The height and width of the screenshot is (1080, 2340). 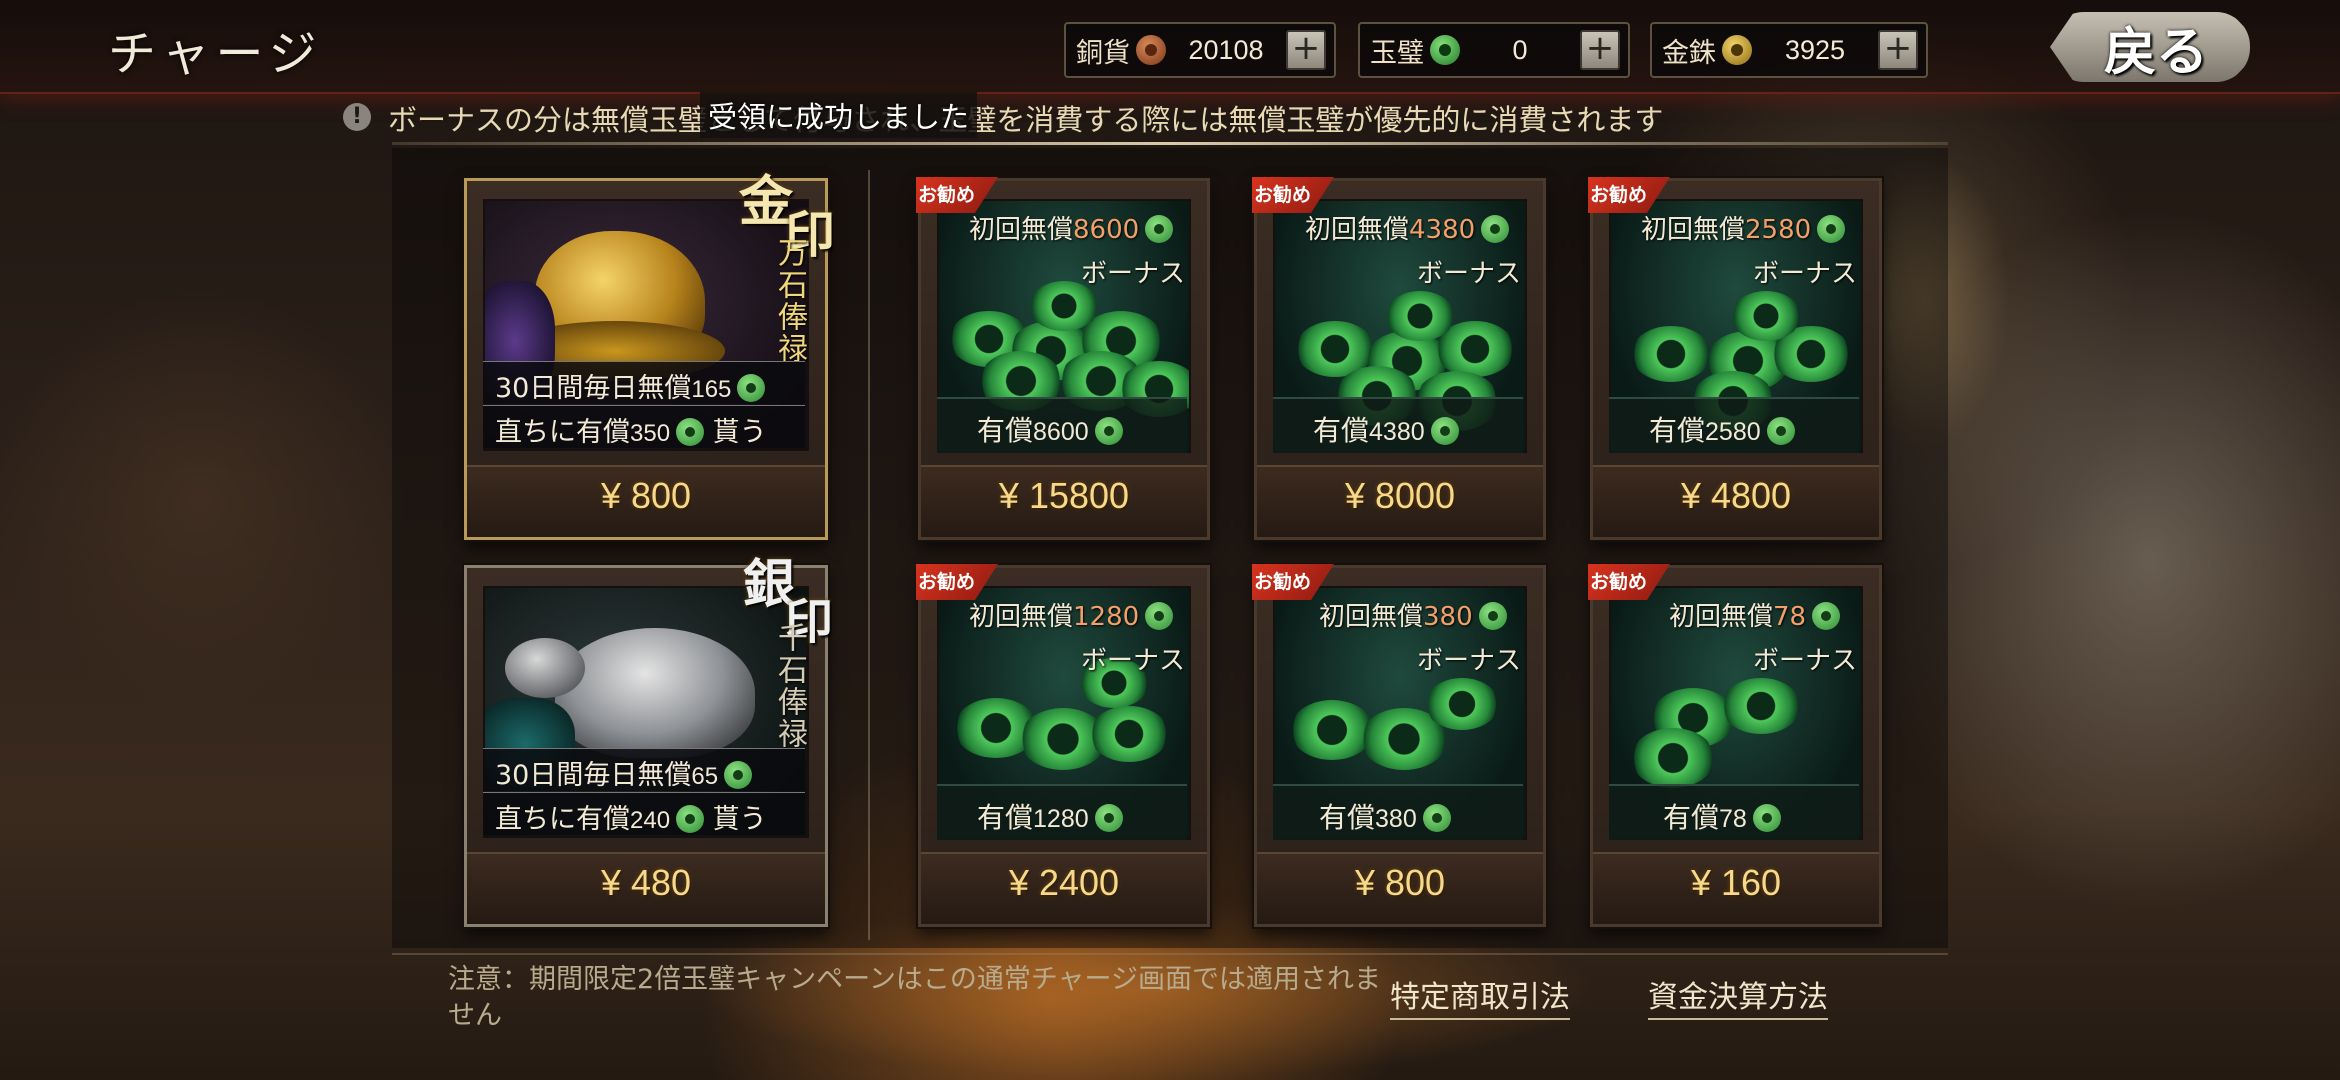 I want to click on commerce-law-link: 特定商取引法, so click(x=1480, y=996).